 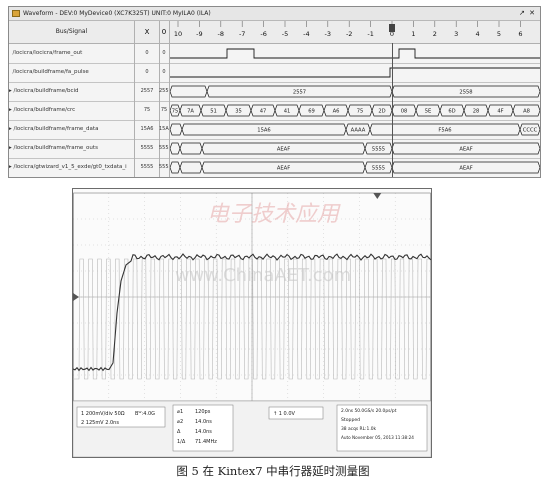 I want to click on signal-row: /locicra/buildframe/fa_pulse 0 0, so click(x=274, y=73).